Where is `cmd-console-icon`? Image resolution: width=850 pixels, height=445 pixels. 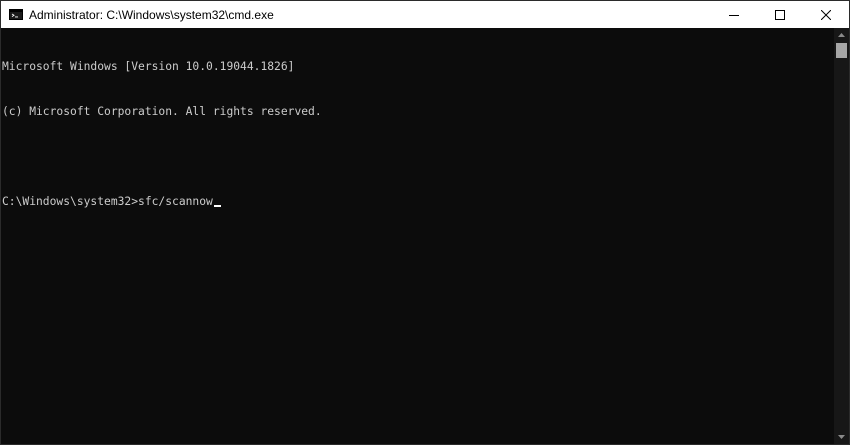
cmd-console-icon is located at coordinates (16, 14).